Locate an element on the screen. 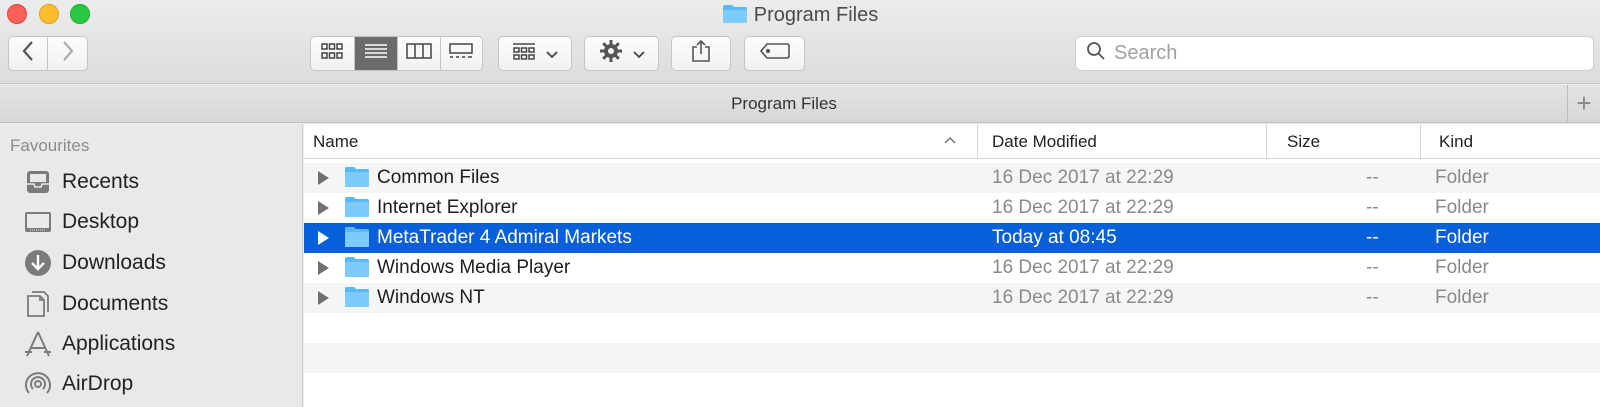 Image resolution: width=1600 pixels, height=407 pixels. sidebar-item-desktop: Desktop is located at coordinates (80, 222).